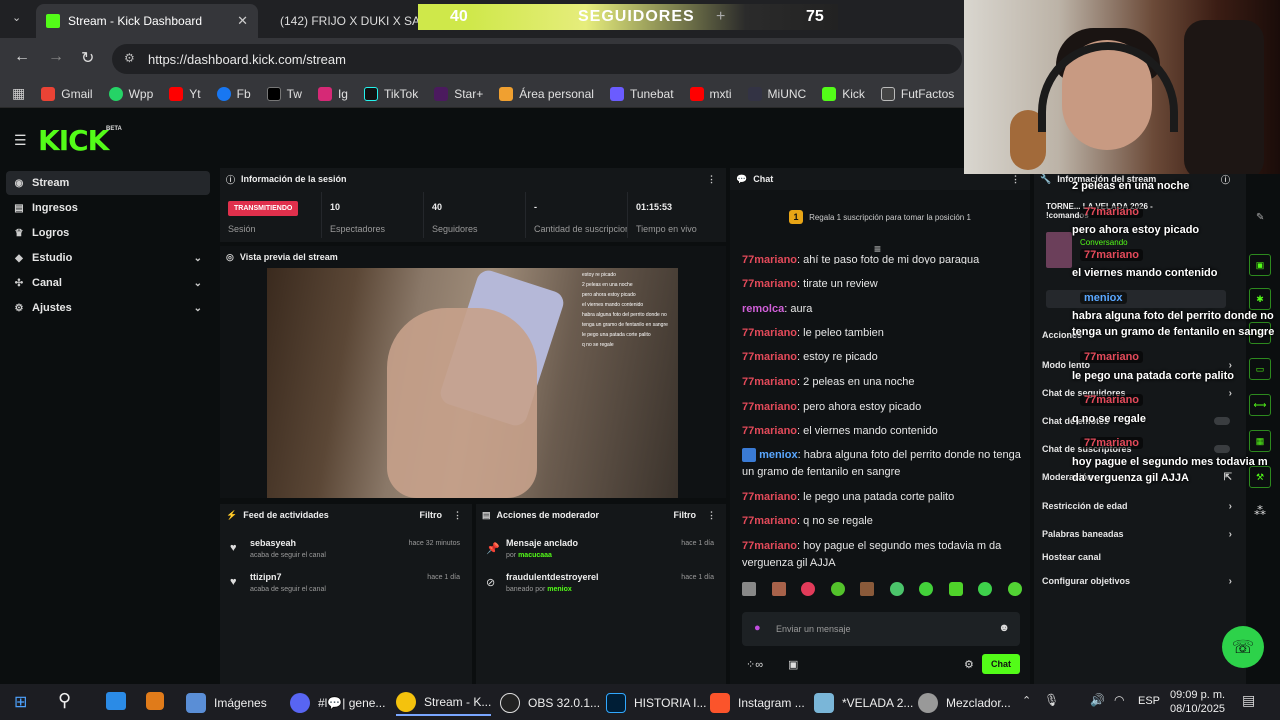 The height and width of the screenshot is (720, 1280). What do you see at coordinates (1137, 534) in the screenshot?
I see `row-banned-words: Palabras baneadas ›` at bounding box center [1137, 534].